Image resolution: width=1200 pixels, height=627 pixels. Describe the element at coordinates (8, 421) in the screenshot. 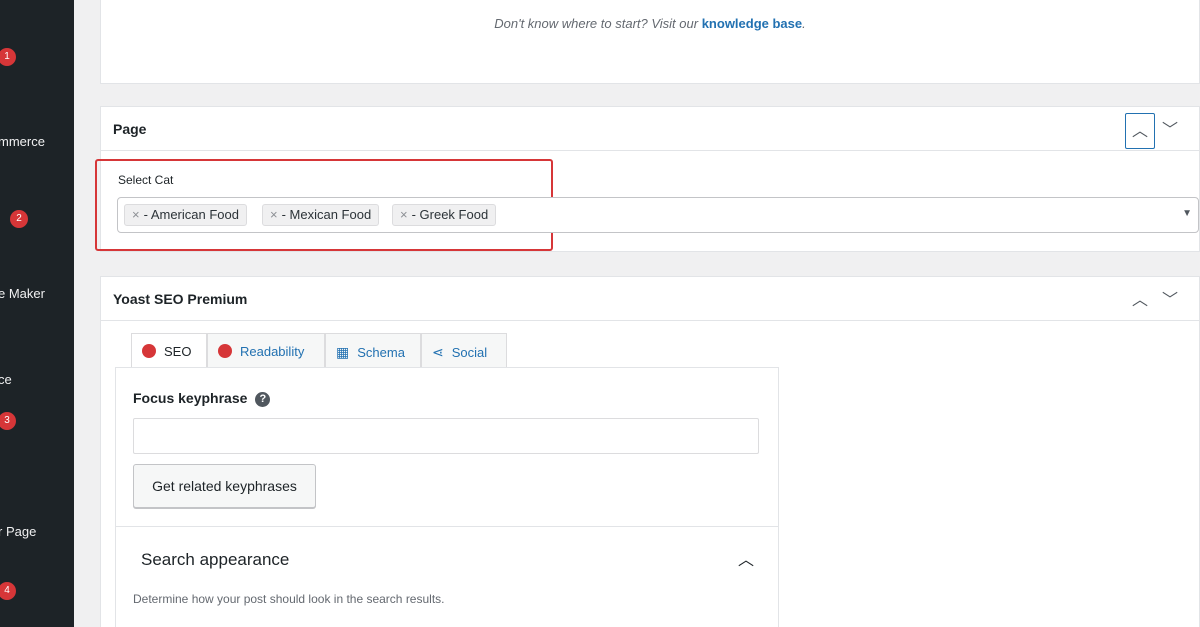

I see `sidebar-badge: 3` at that location.